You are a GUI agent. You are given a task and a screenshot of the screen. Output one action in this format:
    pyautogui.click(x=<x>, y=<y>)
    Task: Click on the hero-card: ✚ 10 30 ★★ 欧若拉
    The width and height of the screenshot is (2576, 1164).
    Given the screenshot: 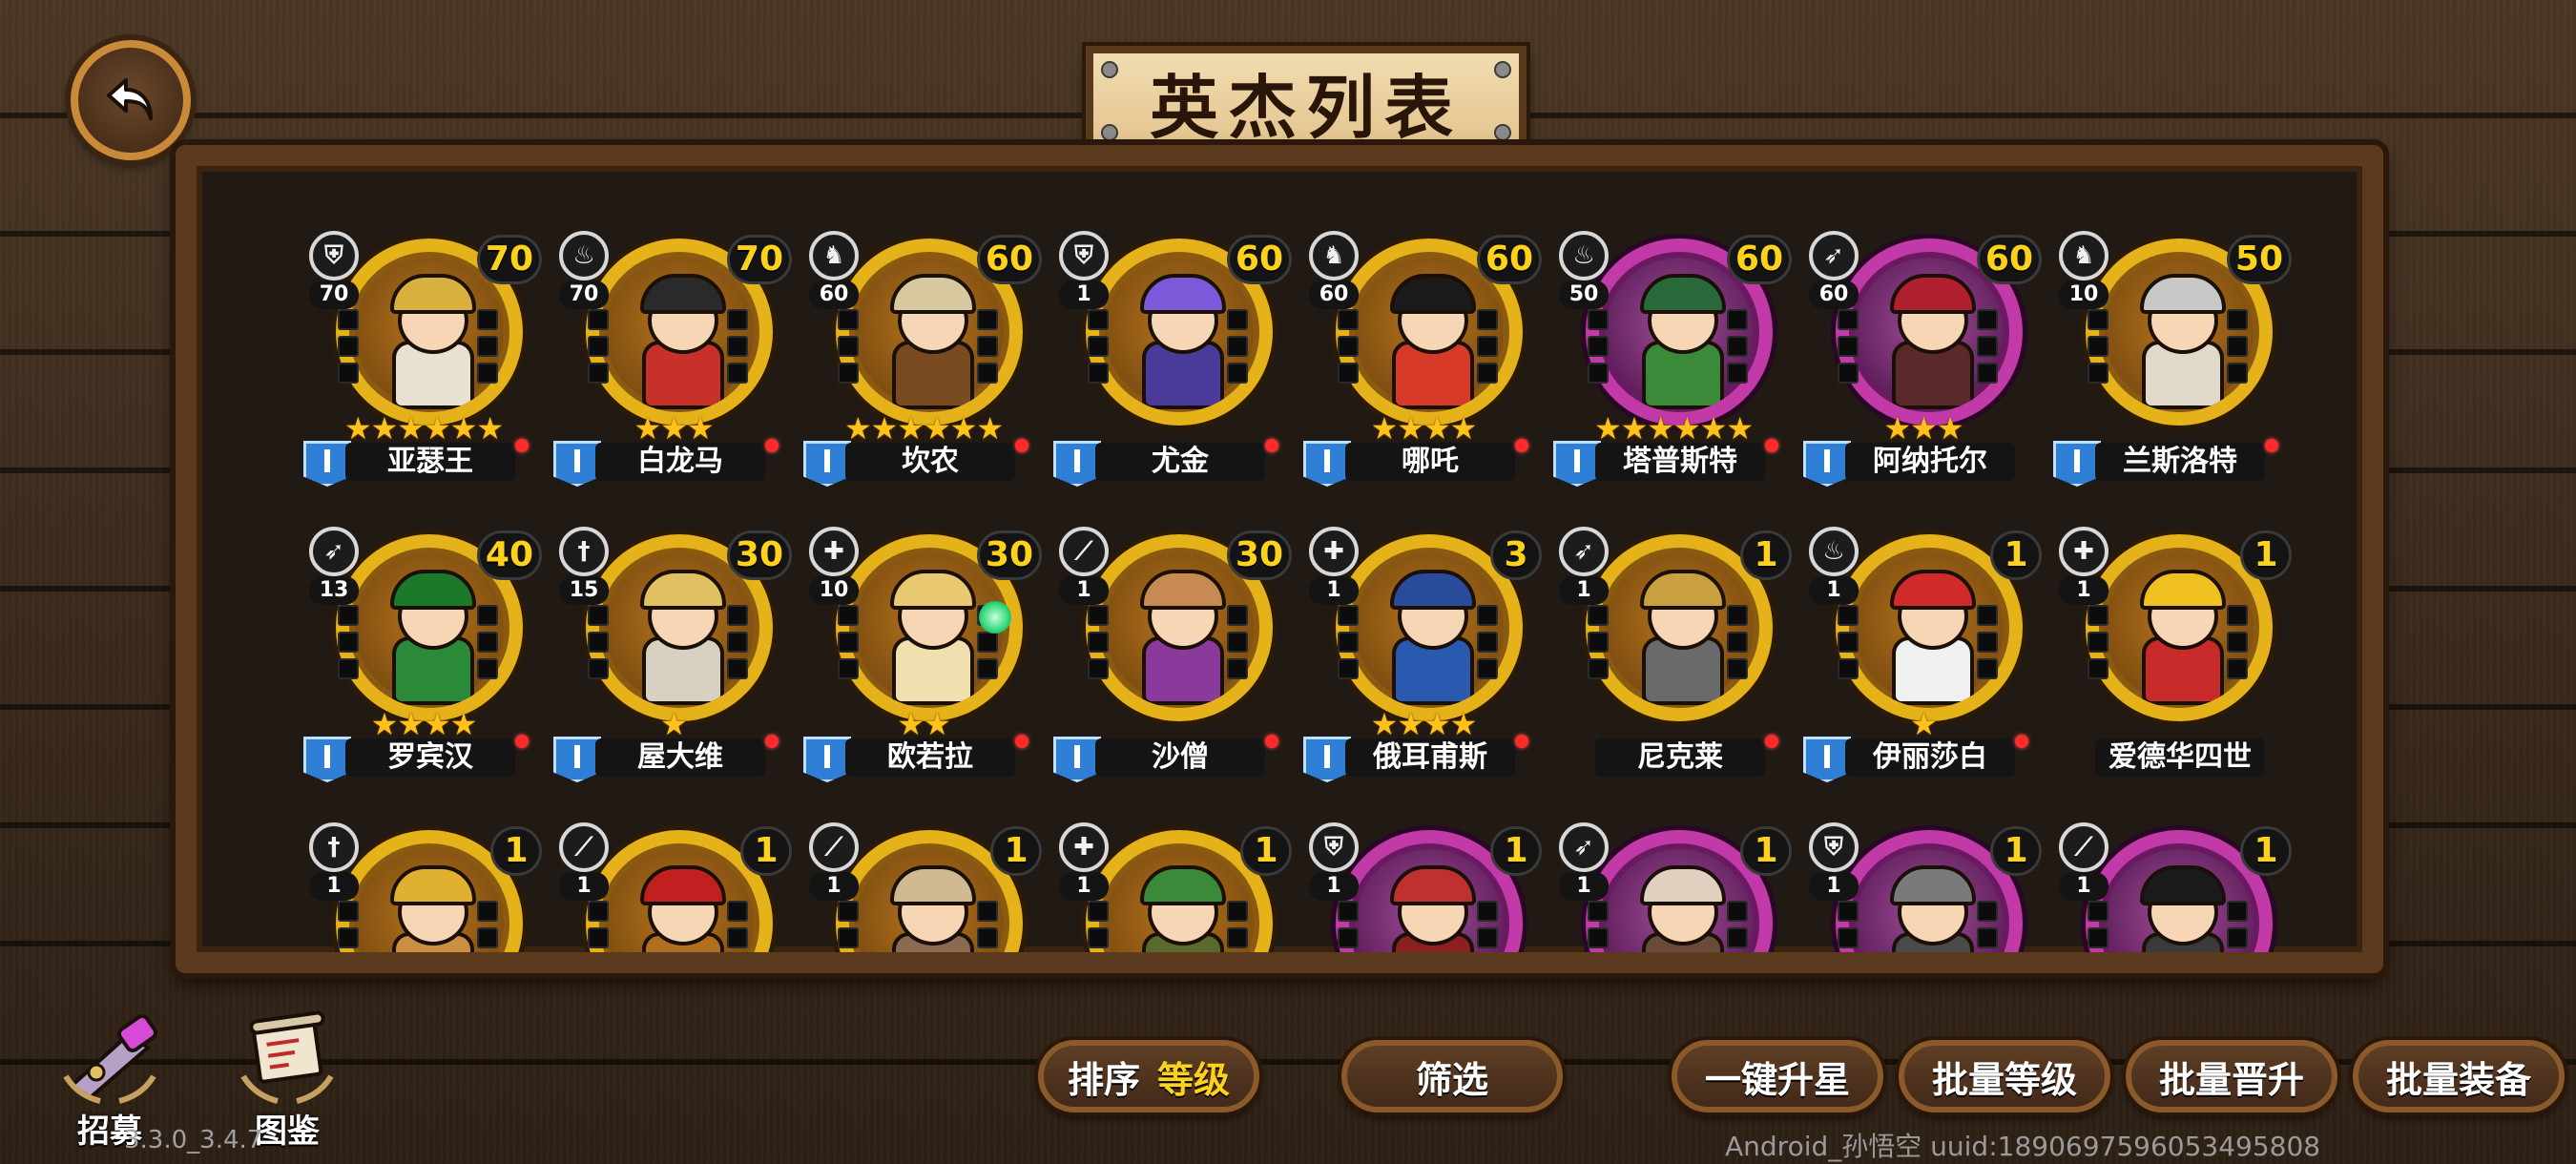 What is the action you would take?
    pyautogui.click(x=924, y=656)
    